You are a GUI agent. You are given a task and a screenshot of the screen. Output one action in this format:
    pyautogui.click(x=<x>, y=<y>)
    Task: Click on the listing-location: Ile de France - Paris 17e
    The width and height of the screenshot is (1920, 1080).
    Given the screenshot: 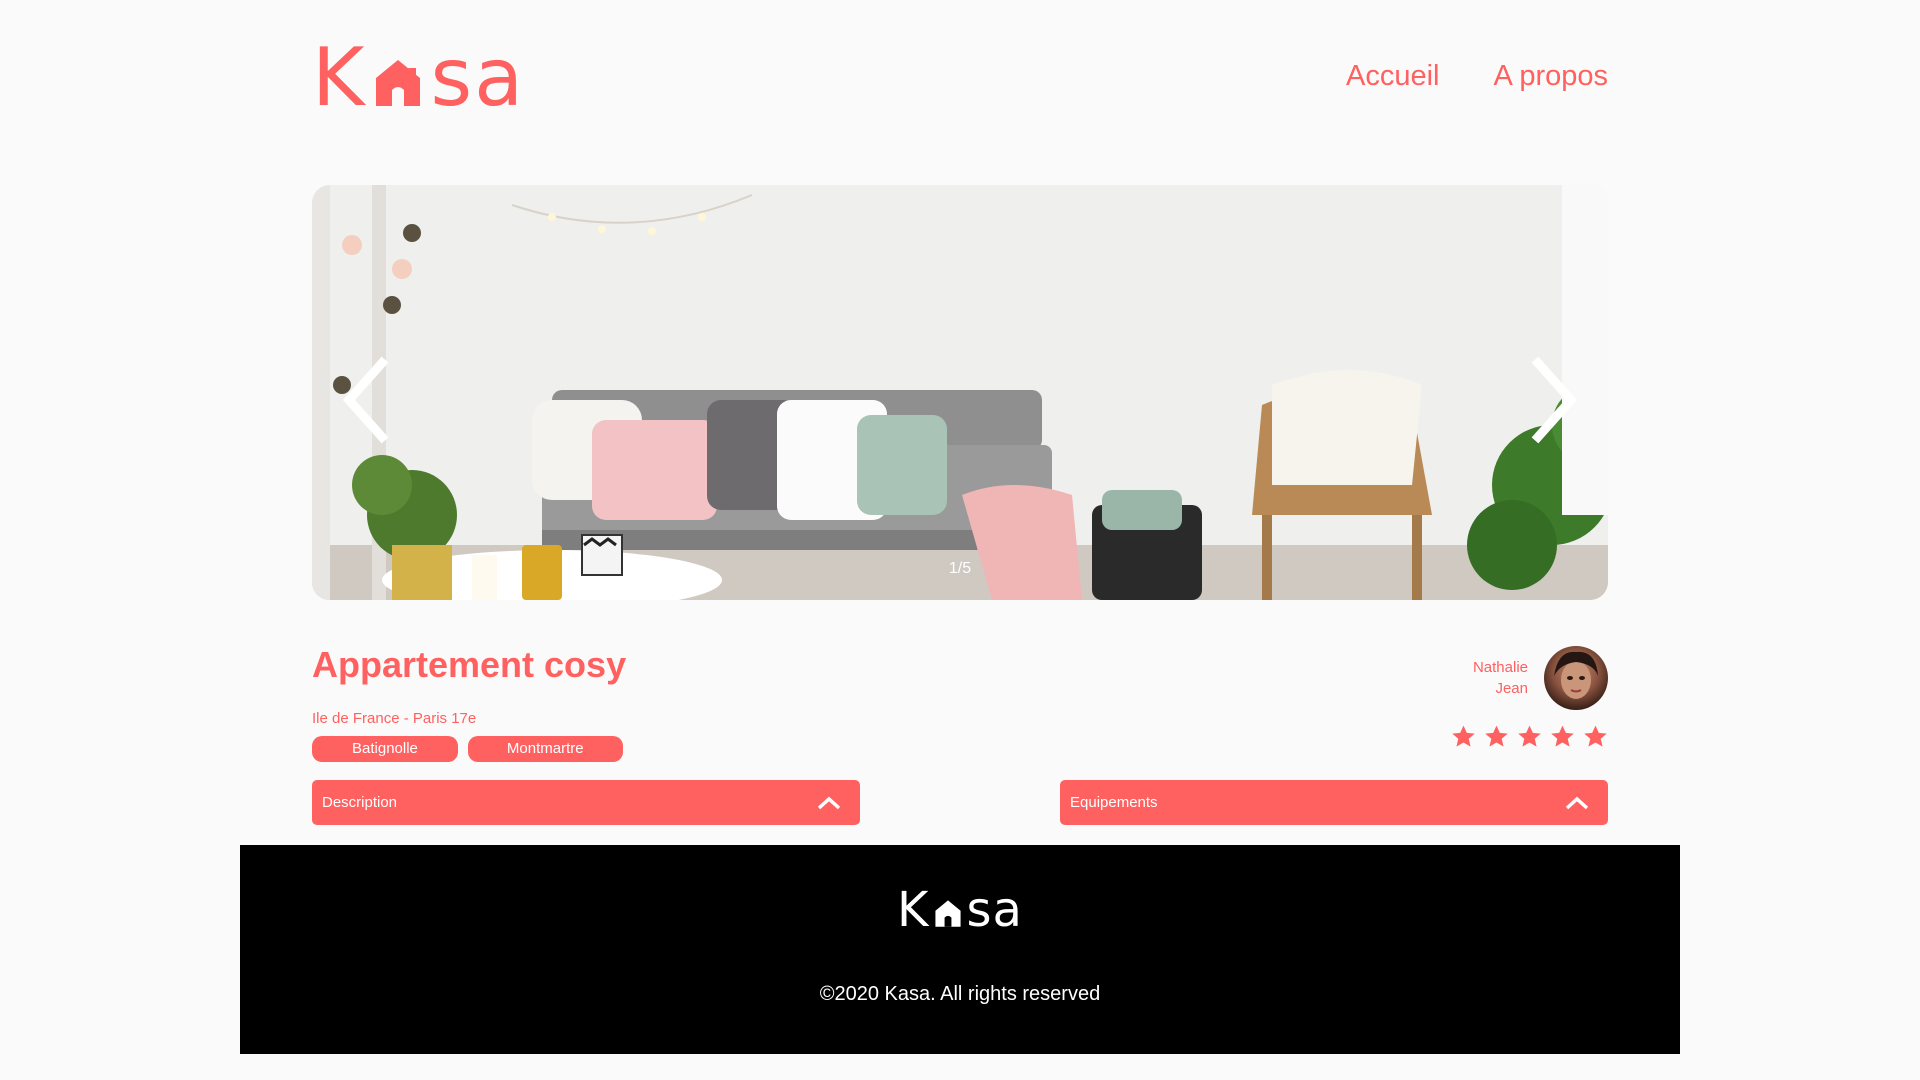 What is the action you would take?
    pyautogui.click(x=394, y=718)
    